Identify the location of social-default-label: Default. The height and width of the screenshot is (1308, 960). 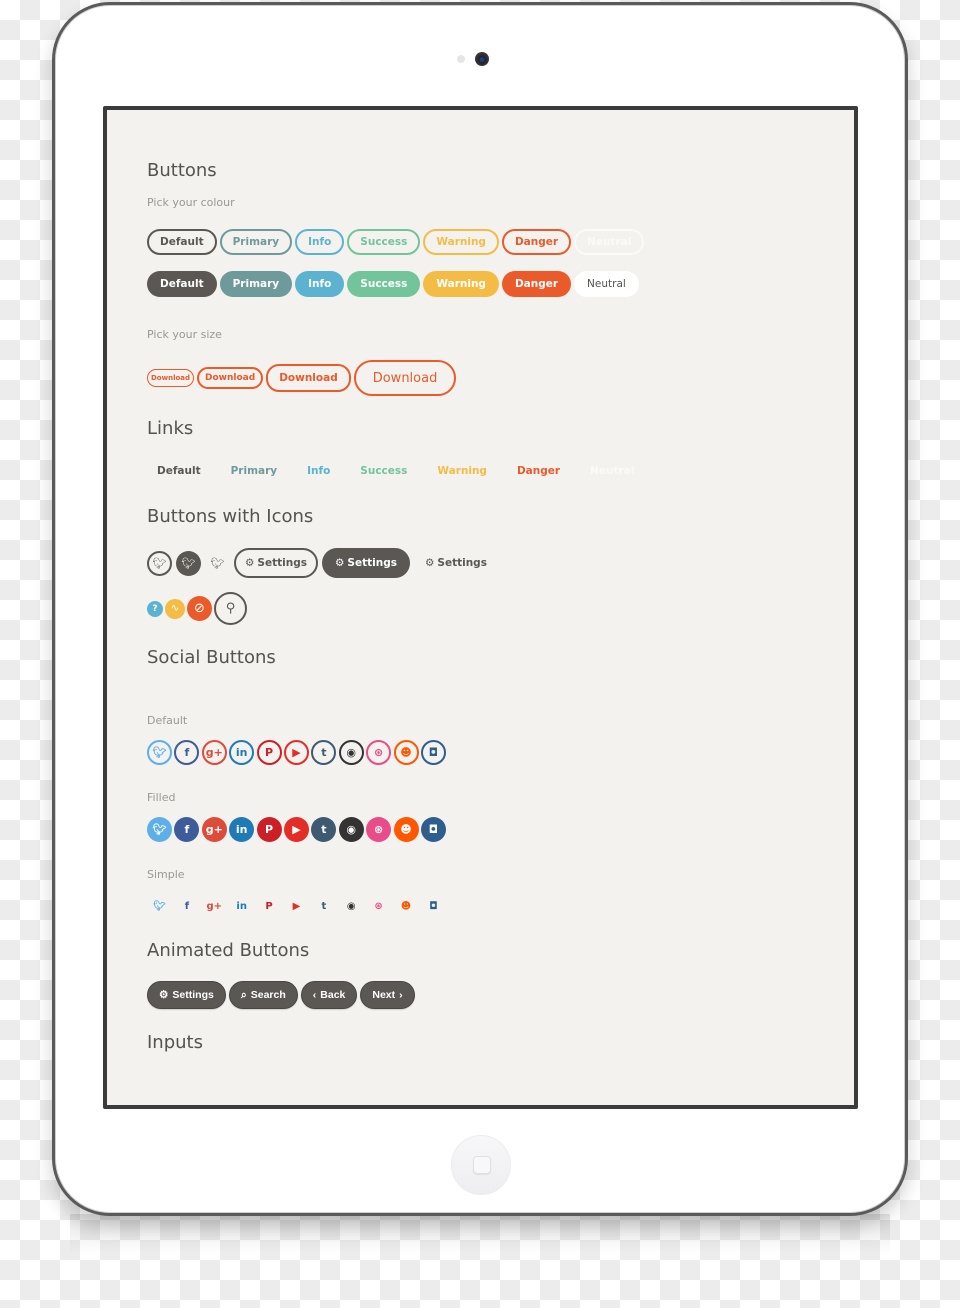
(167, 720).